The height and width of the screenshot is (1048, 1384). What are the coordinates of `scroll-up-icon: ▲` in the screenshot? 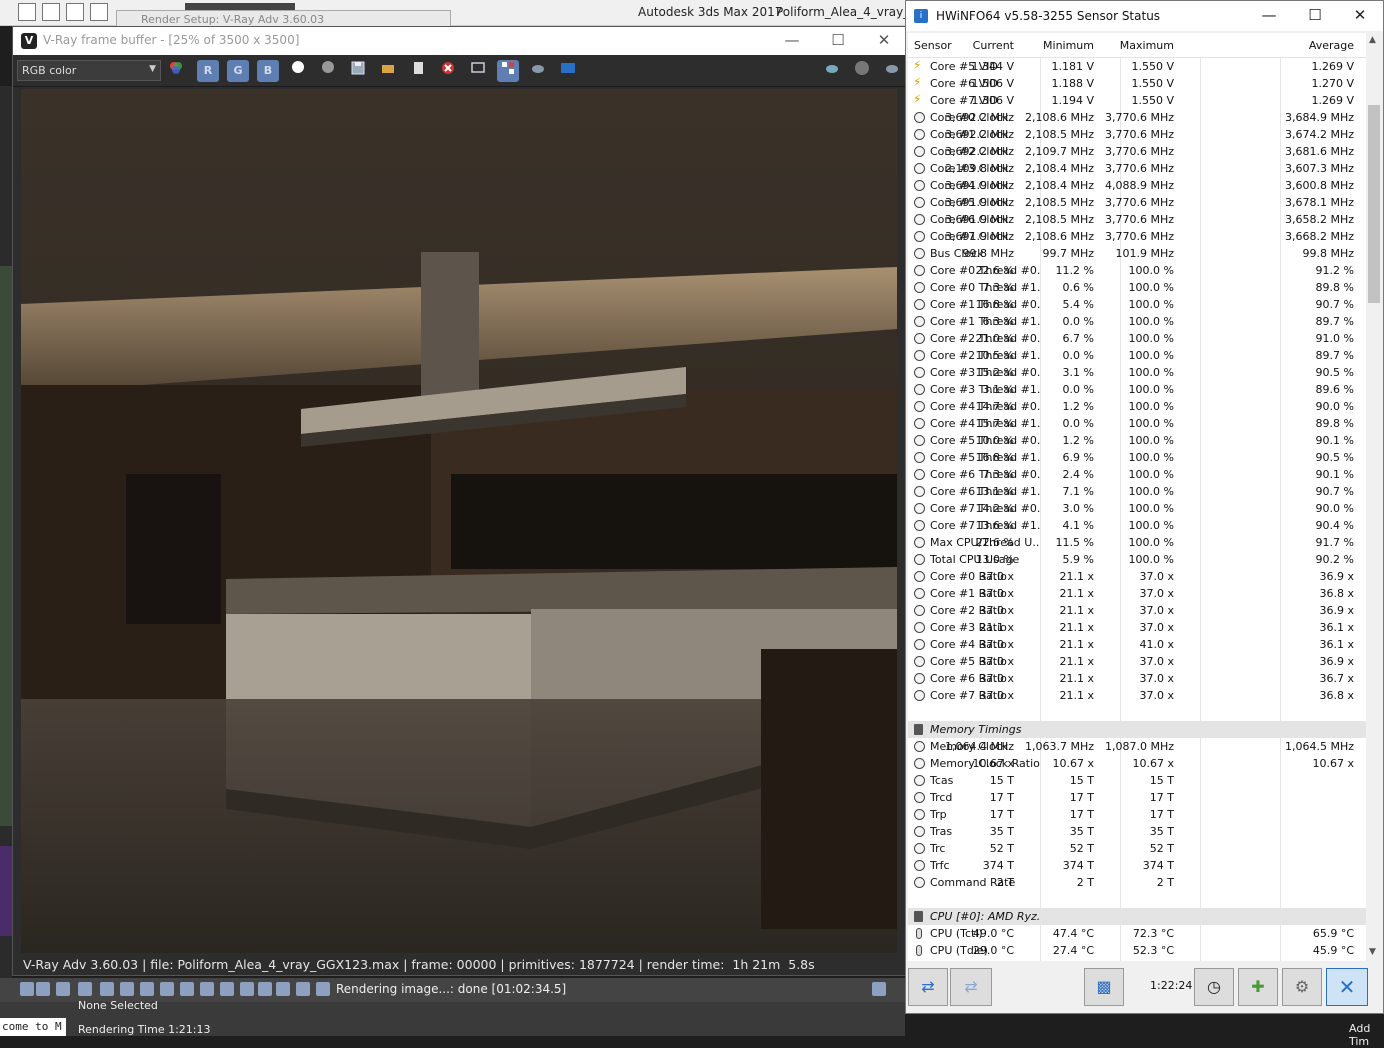 It's located at (1372, 40).